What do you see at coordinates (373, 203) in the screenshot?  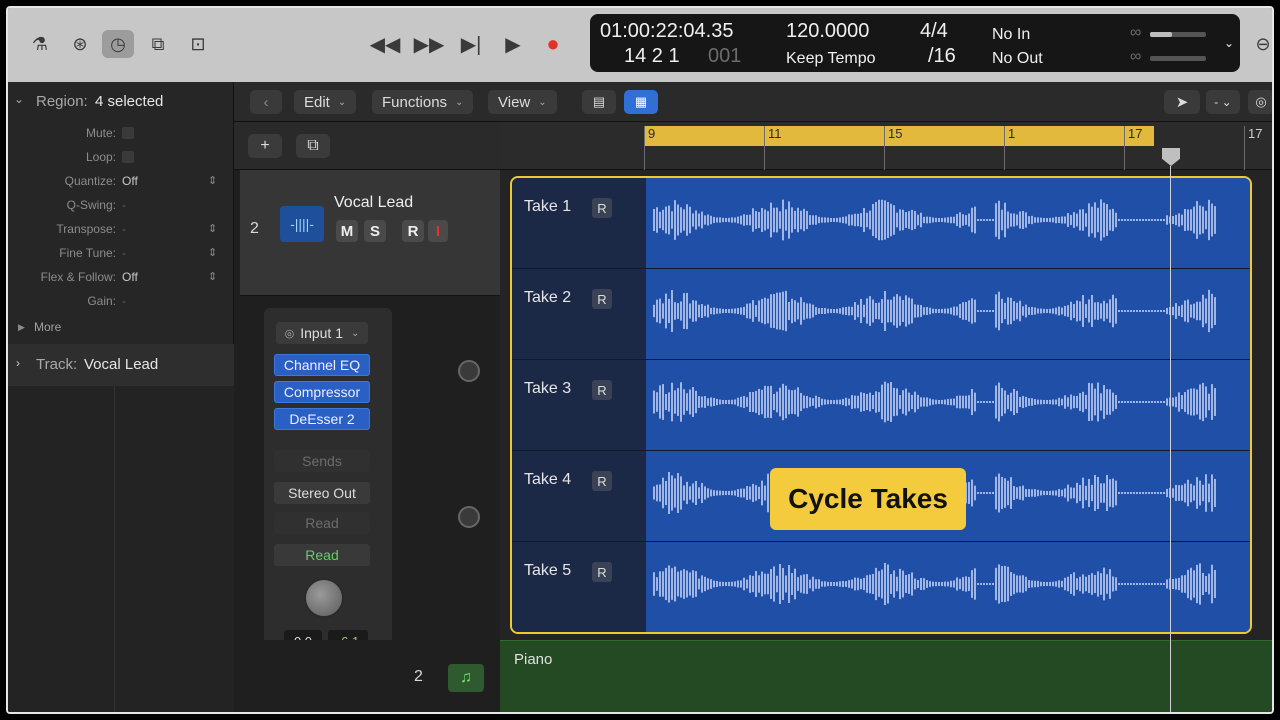 I see `track-name: Vocal Lead` at bounding box center [373, 203].